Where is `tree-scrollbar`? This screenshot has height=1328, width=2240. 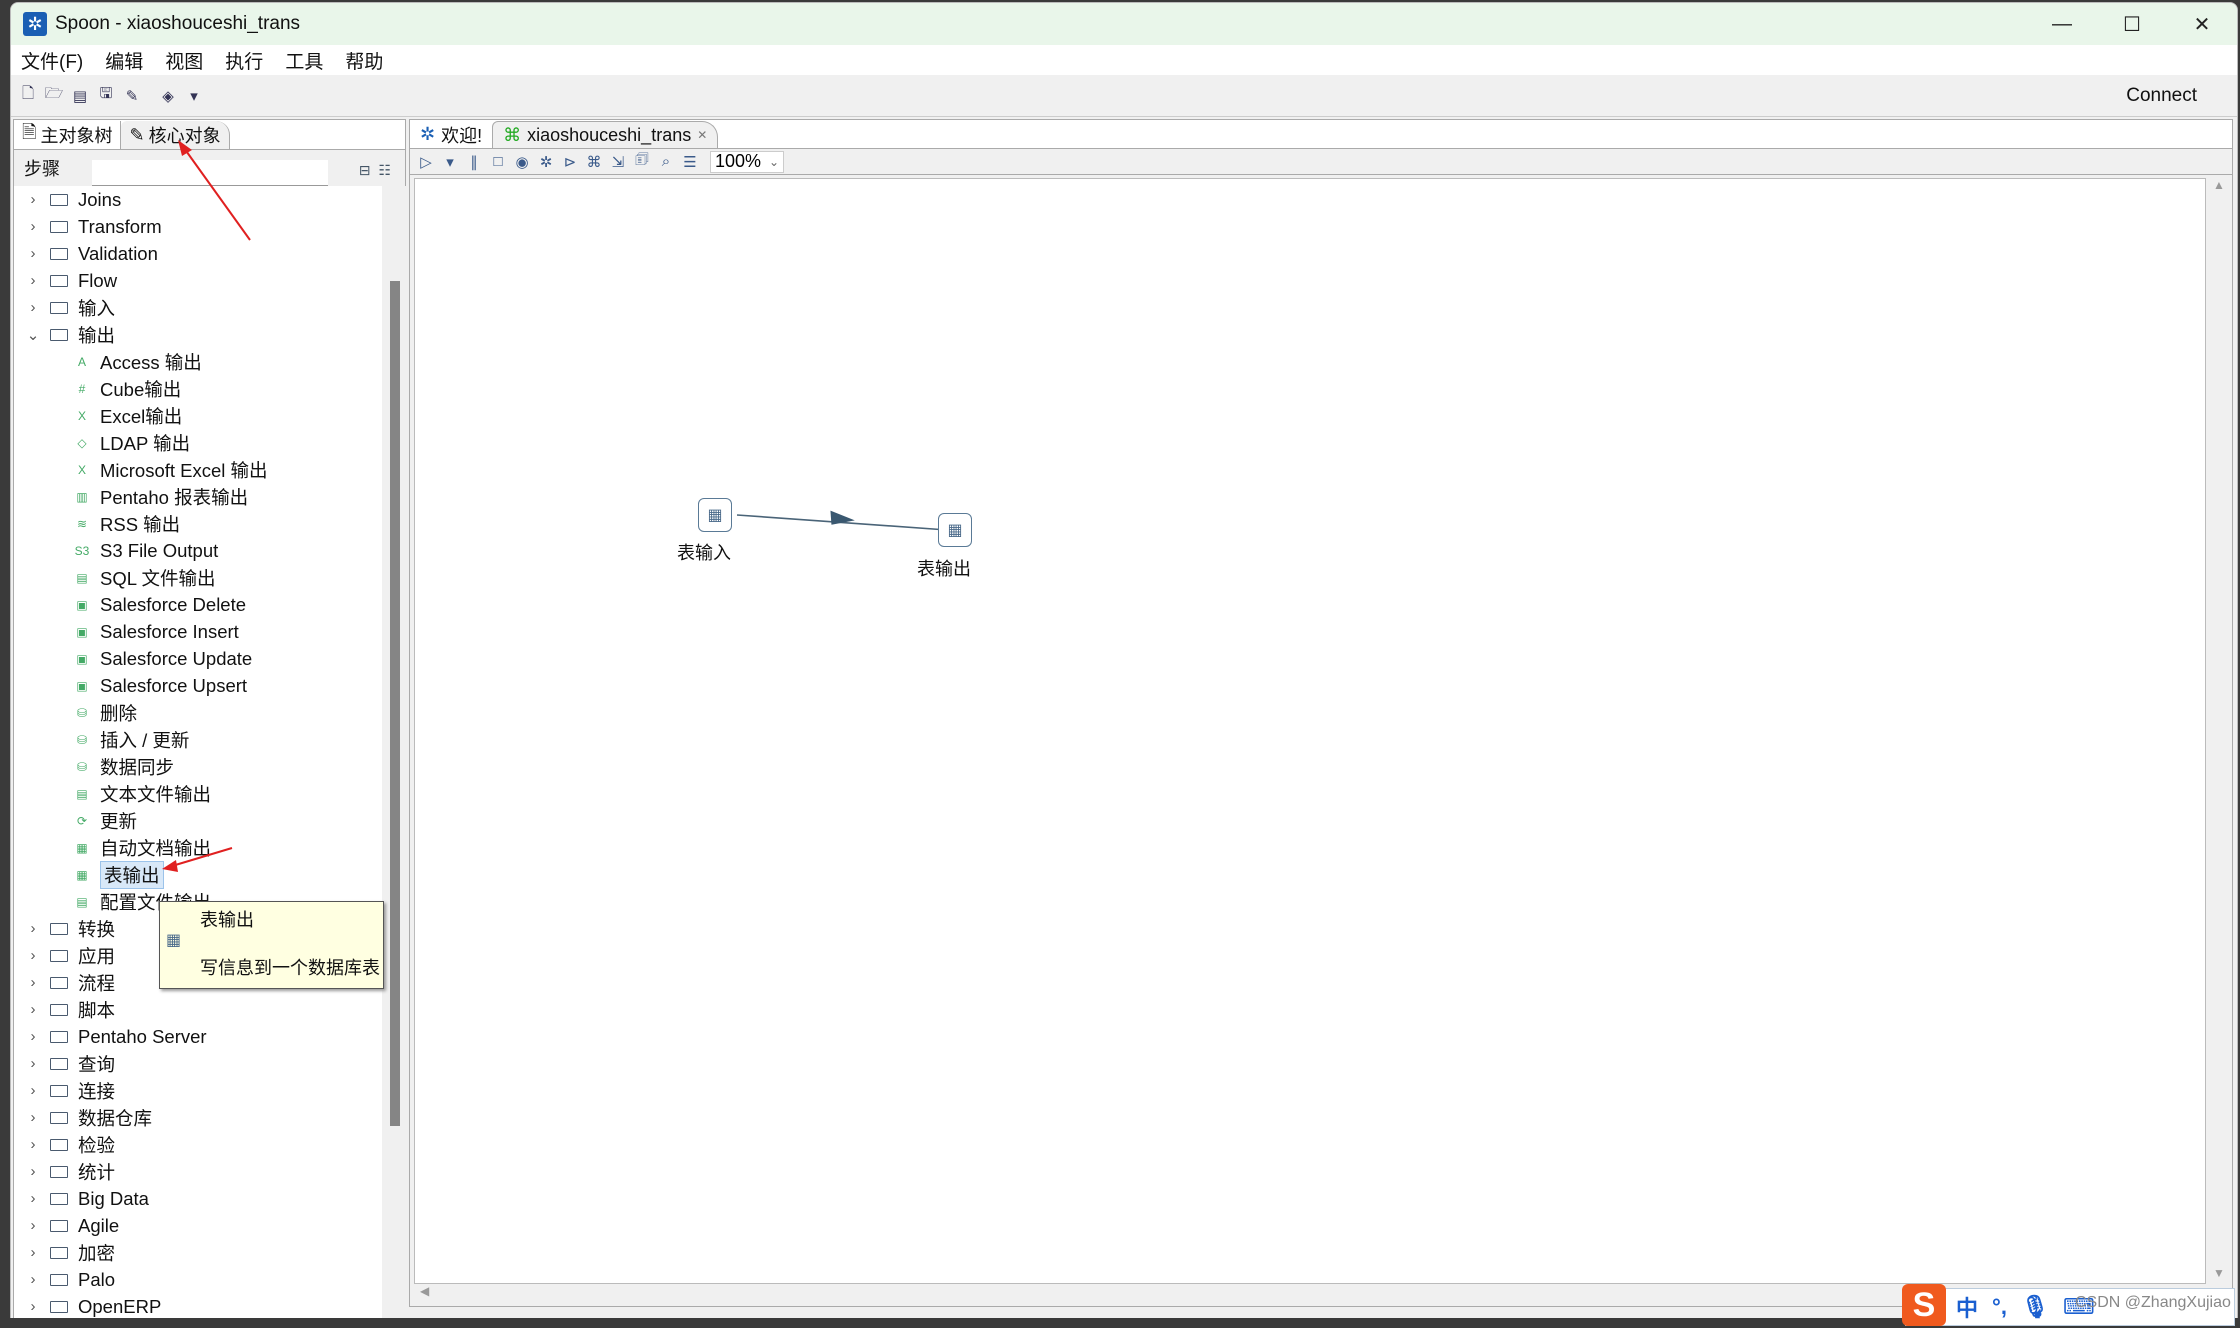 tree-scrollbar is located at coordinates (395, 752).